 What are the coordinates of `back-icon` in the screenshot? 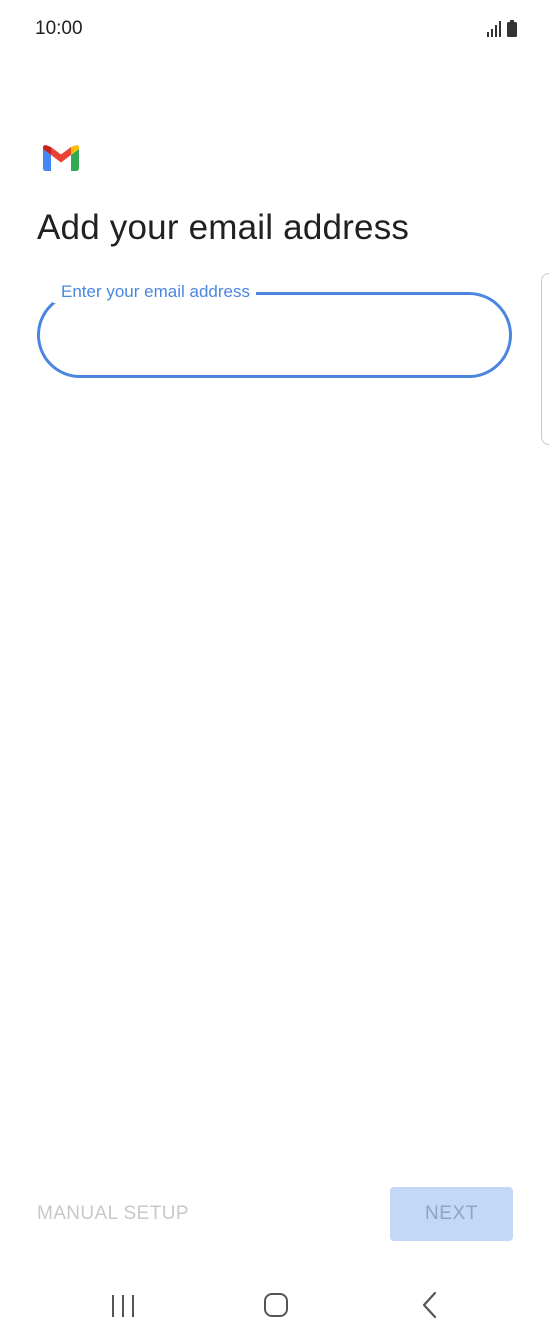 It's located at (430, 1305).